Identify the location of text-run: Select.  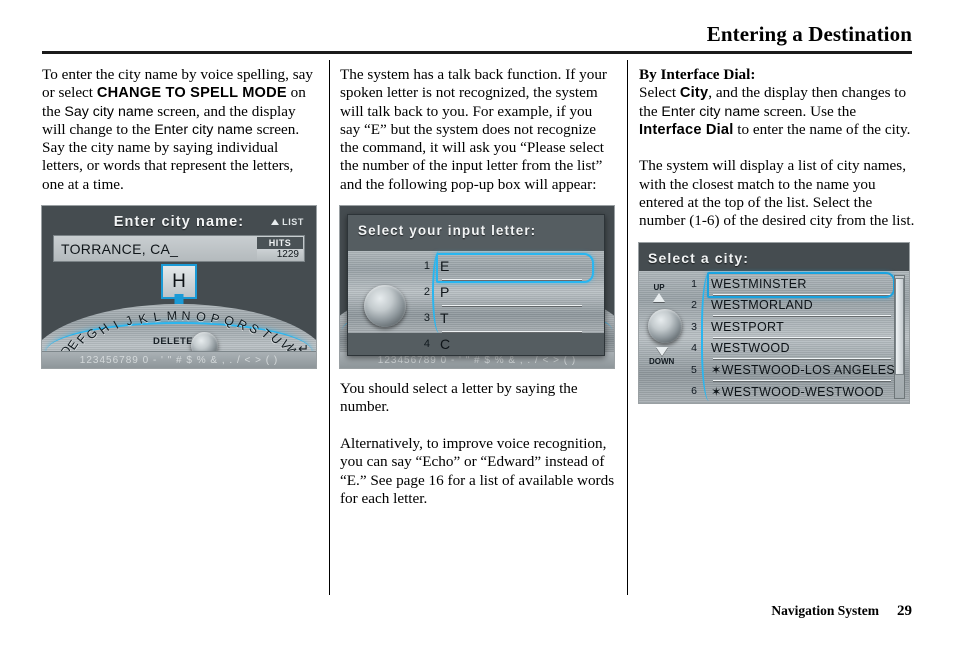
(659, 93).